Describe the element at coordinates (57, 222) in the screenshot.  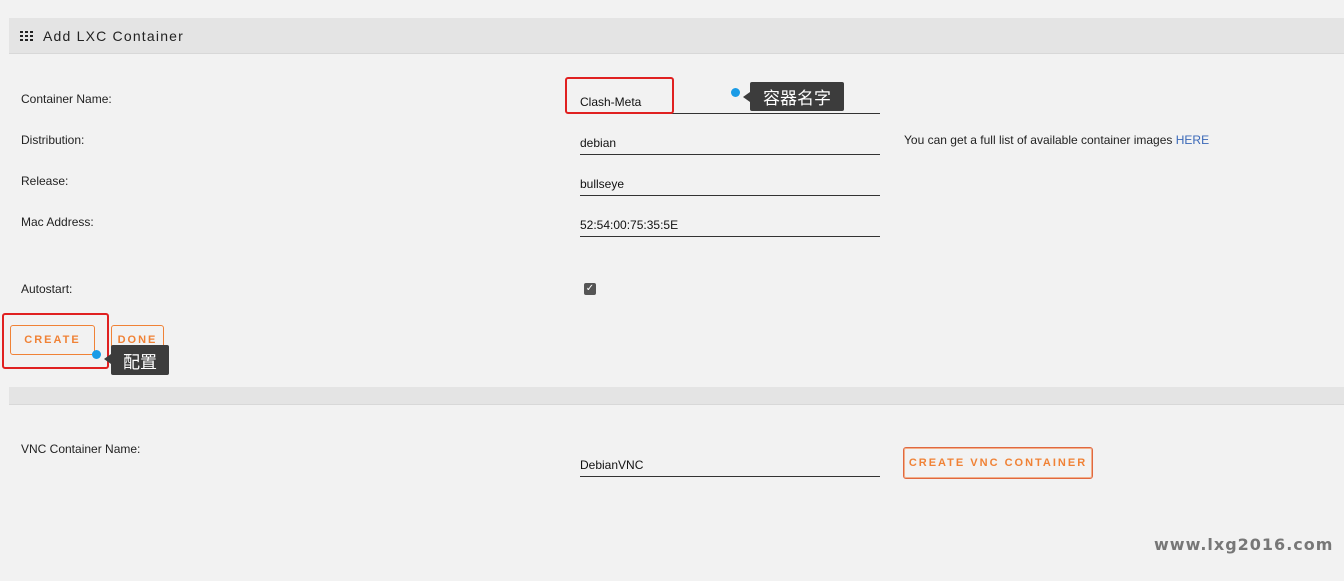
I see `mac-address-label: Mac Address:` at that location.